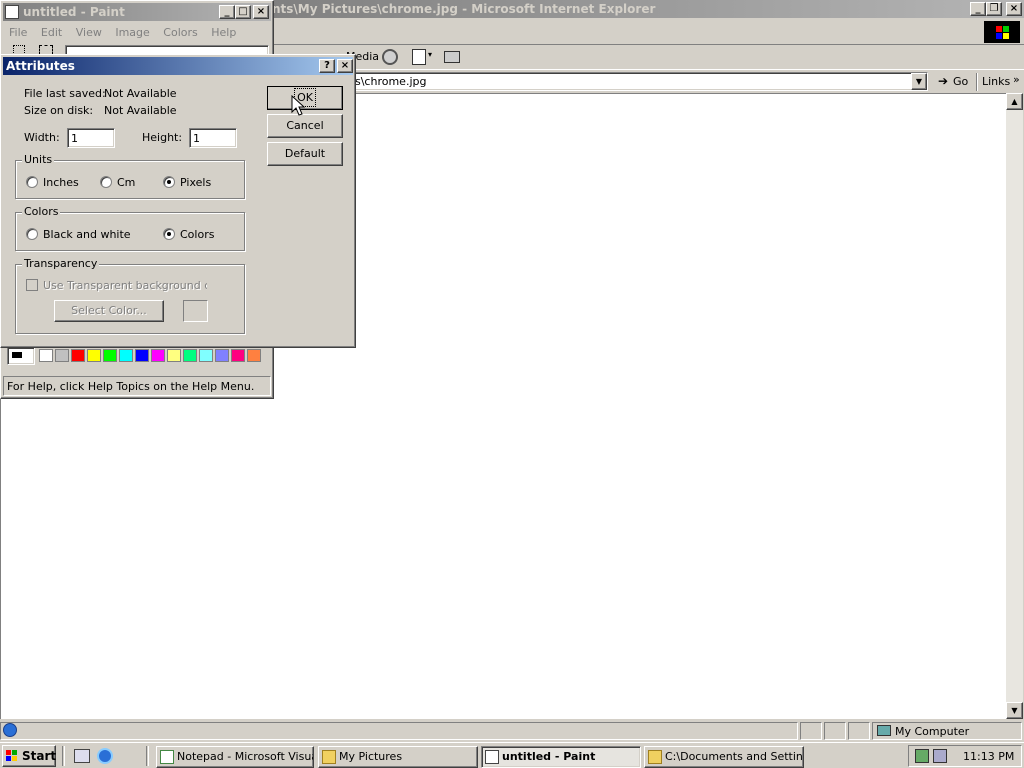 The width and height of the screenshot is (1024, 768). What do you see at coordinates (452, 57) in the screenshot?
I see `print-icon` at bounding box center [452, 57].